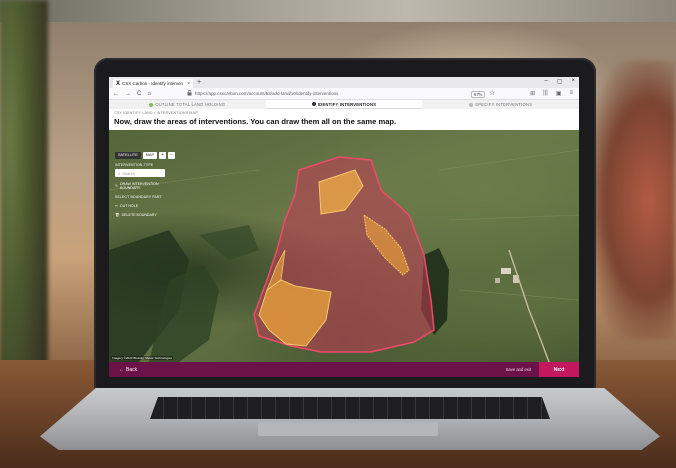 The width and height of the screenshot is (676, 468). Describe the element at coordinates (128, 173) in the screenshot. I see `search-placeholder: Search` at that location.